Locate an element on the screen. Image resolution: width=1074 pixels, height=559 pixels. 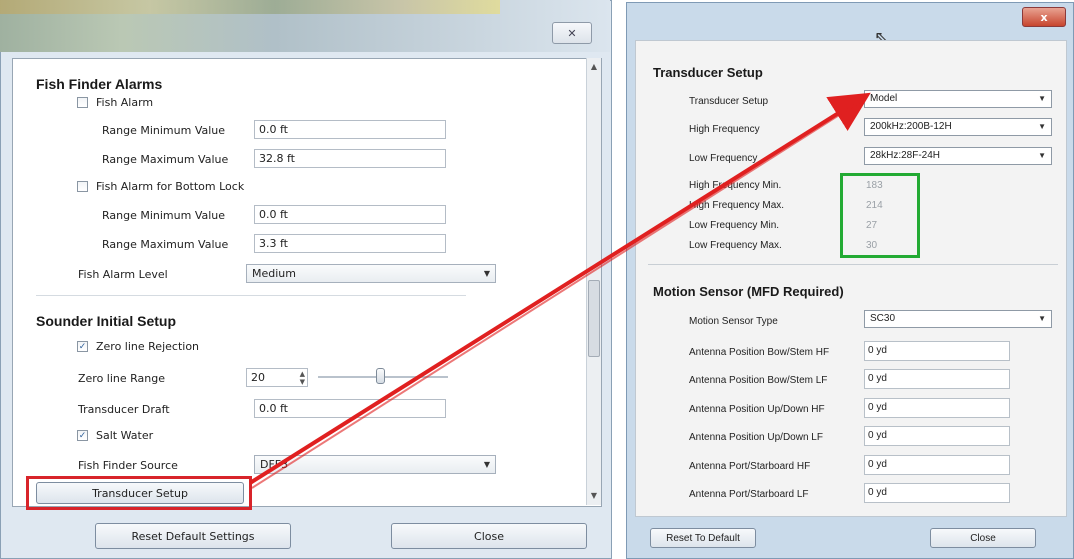
reset-to-default-button: Reset To Default is located at coordinates (703, 538).